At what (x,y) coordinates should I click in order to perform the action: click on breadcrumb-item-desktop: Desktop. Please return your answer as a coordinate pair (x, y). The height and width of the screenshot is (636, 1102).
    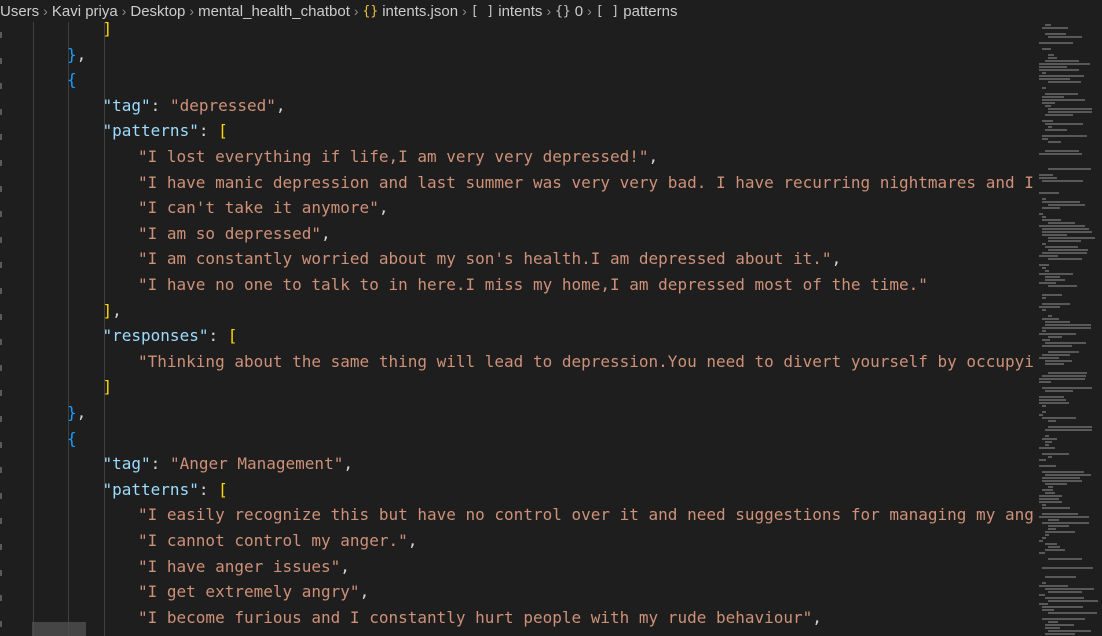
    Looking at the image, I should click on (157, 11).